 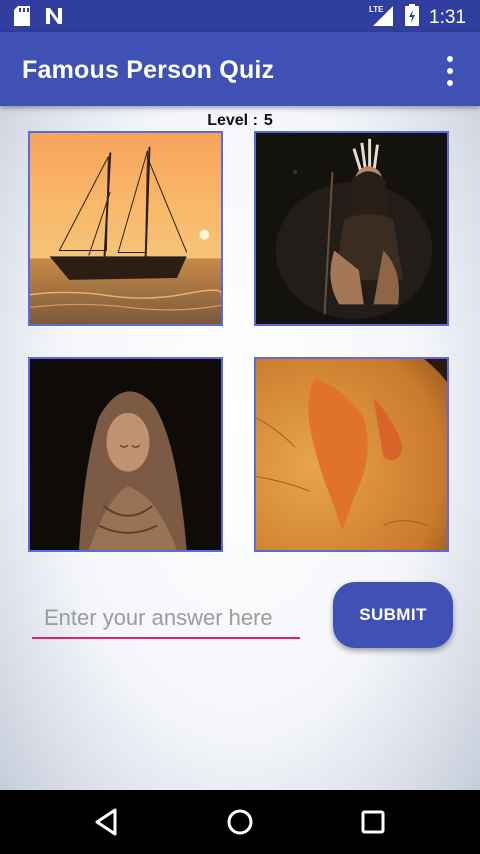 What do you see at coordinates (240, 16) in the screenshot?
I see `status-bar: LTE 1:31` at bounding box center [240, 16].